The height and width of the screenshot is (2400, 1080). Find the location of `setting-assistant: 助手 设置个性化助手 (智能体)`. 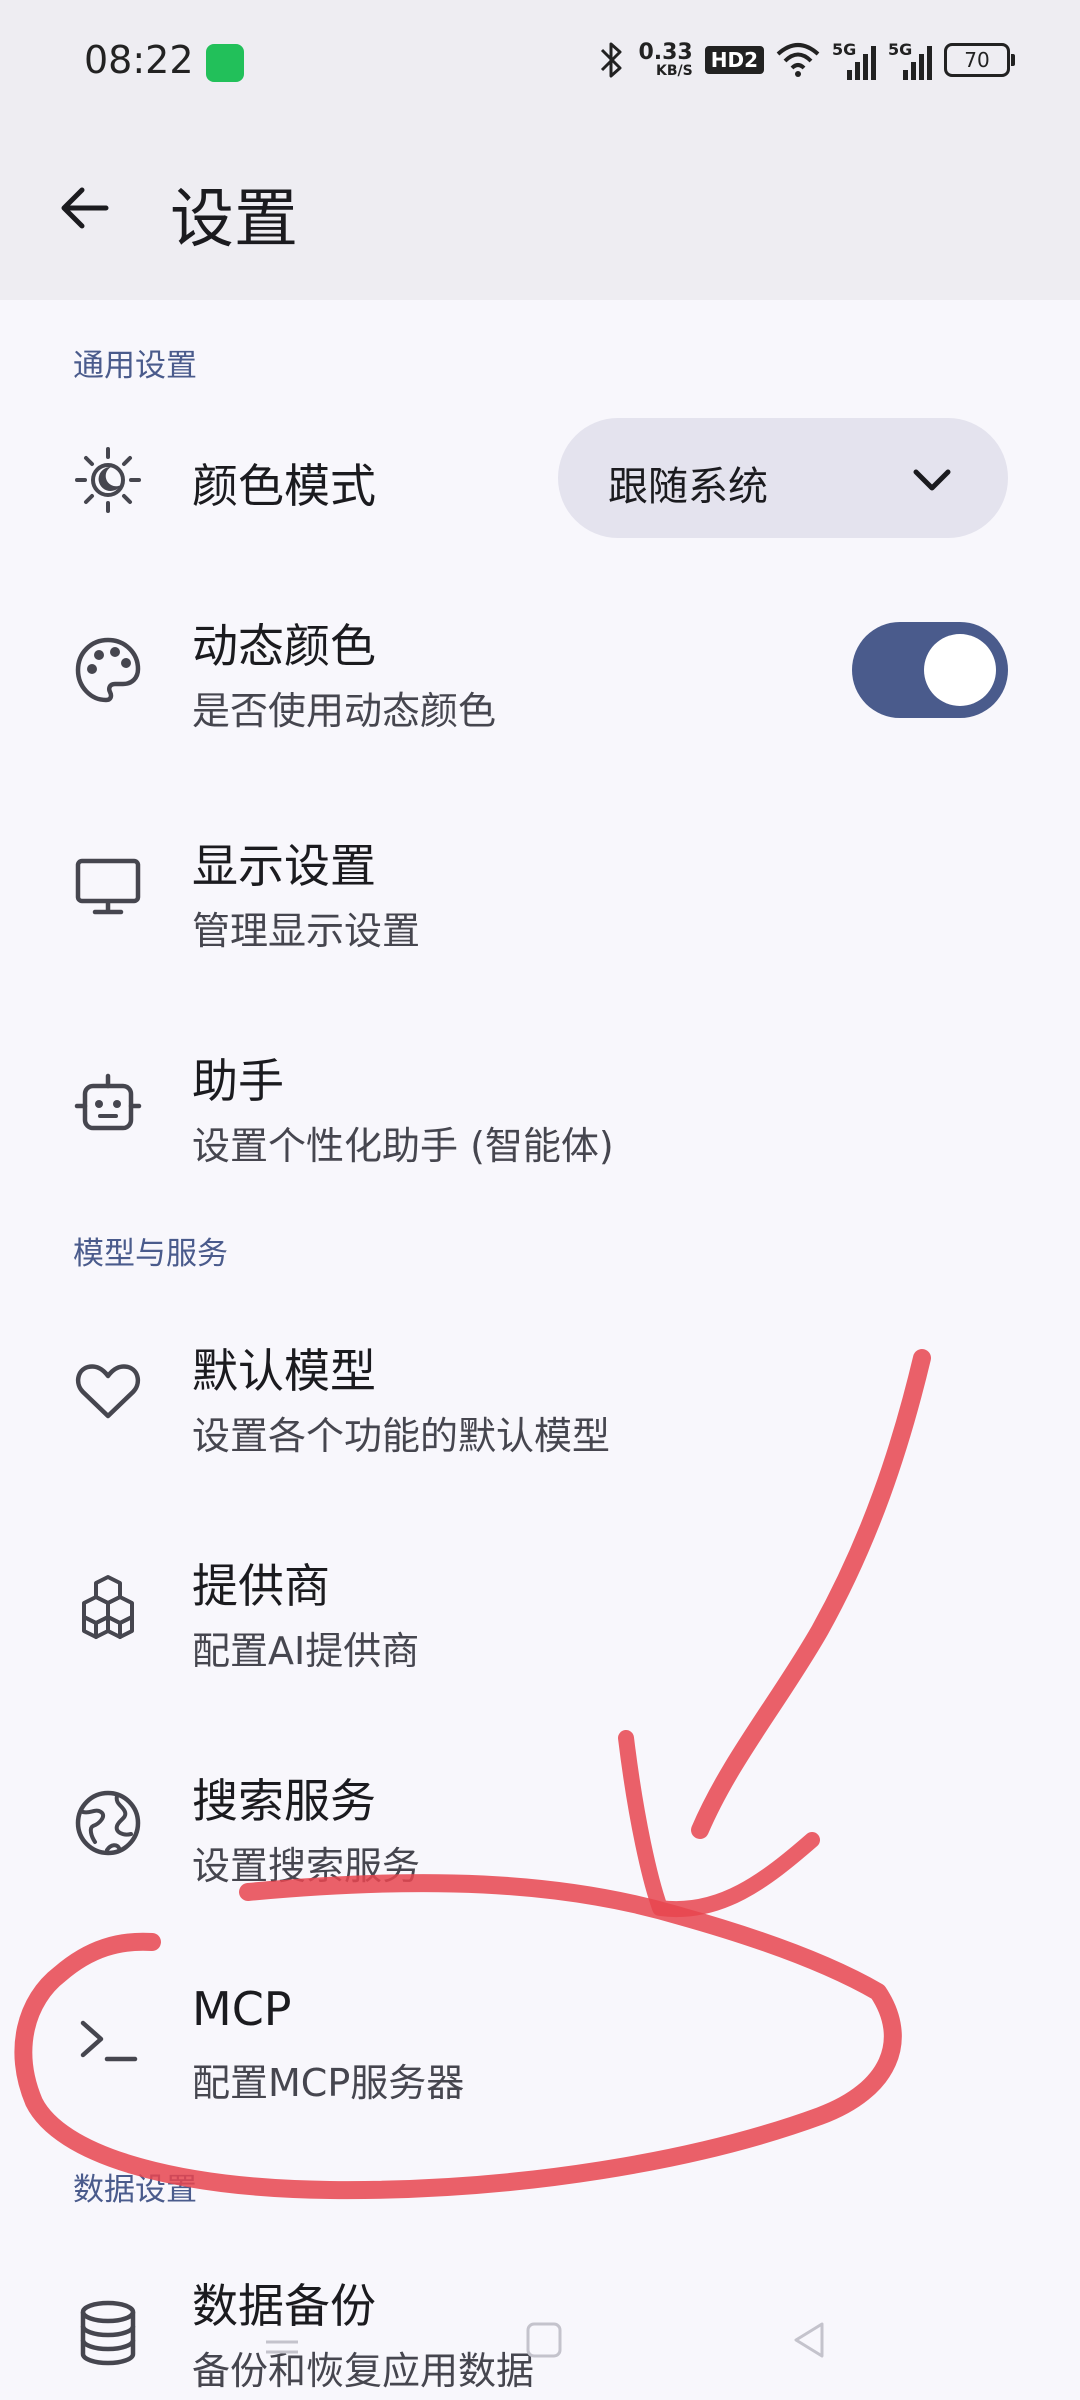

setting-assistant: 助手 设置个性化助手 (智能体) is located at coordinates (540, 1105).